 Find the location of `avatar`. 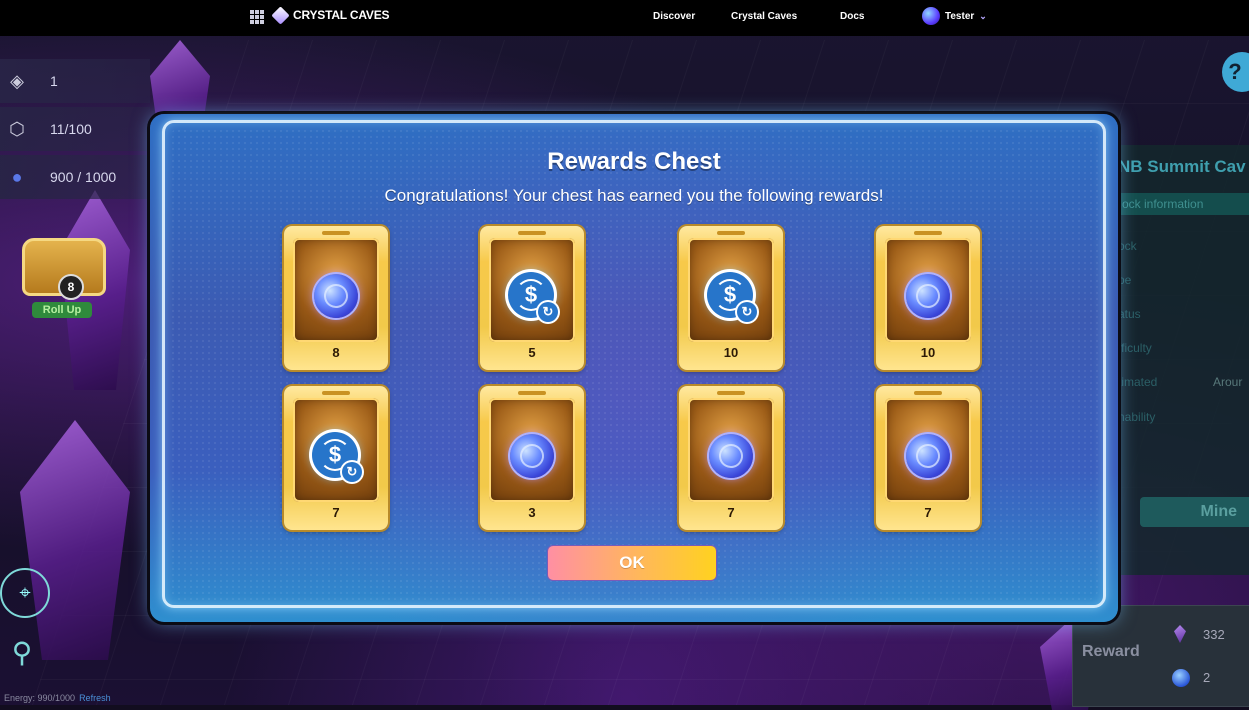

avatar is located at coordinates (931, 16).